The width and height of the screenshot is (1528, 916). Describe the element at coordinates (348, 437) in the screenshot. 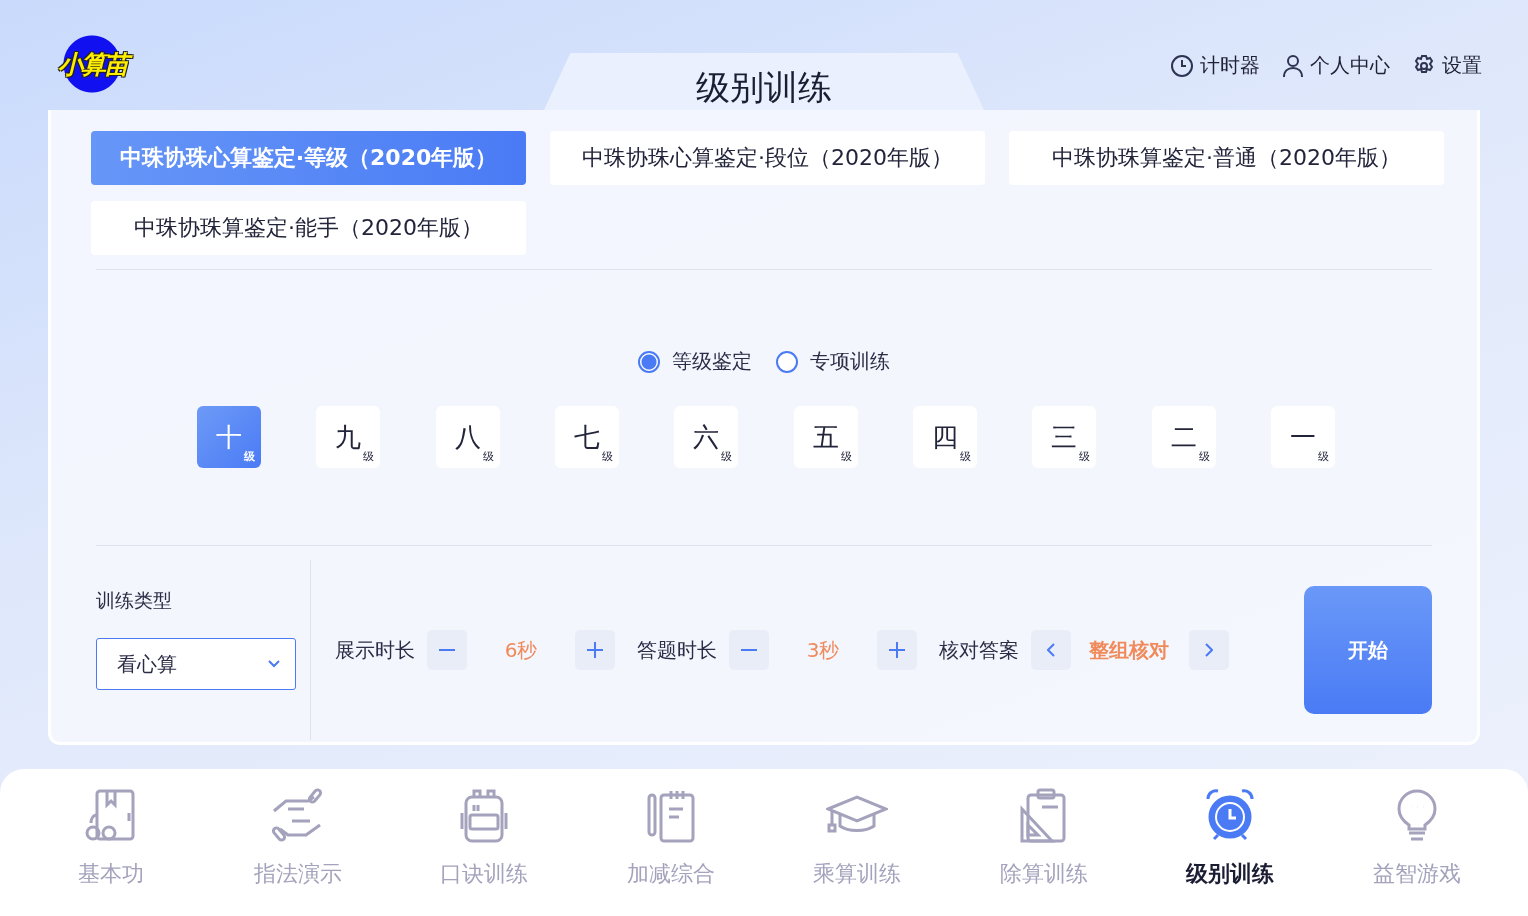

I see `level-button: 九 级` at that location.